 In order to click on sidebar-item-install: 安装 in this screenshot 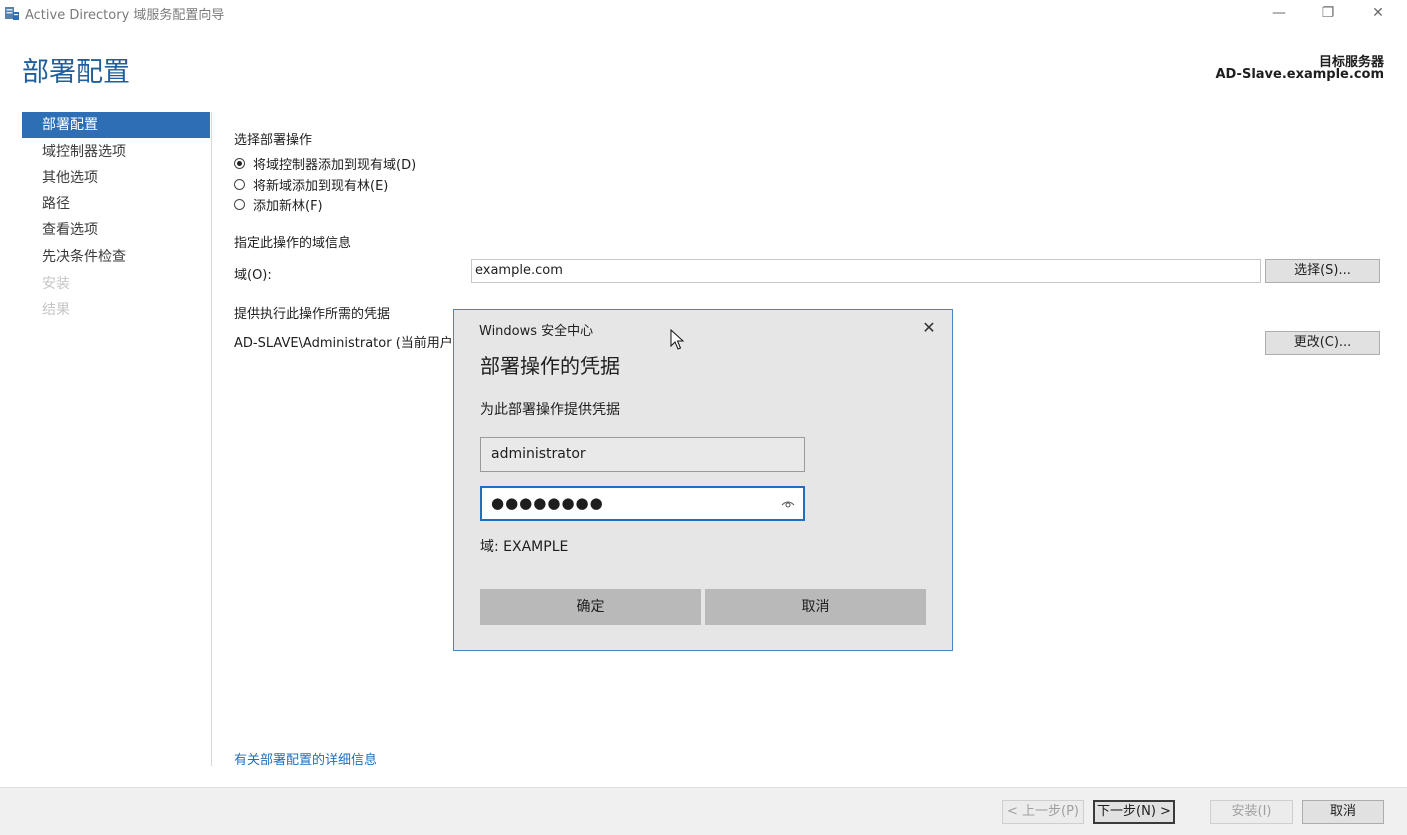, I will do `click(56, 284)`.